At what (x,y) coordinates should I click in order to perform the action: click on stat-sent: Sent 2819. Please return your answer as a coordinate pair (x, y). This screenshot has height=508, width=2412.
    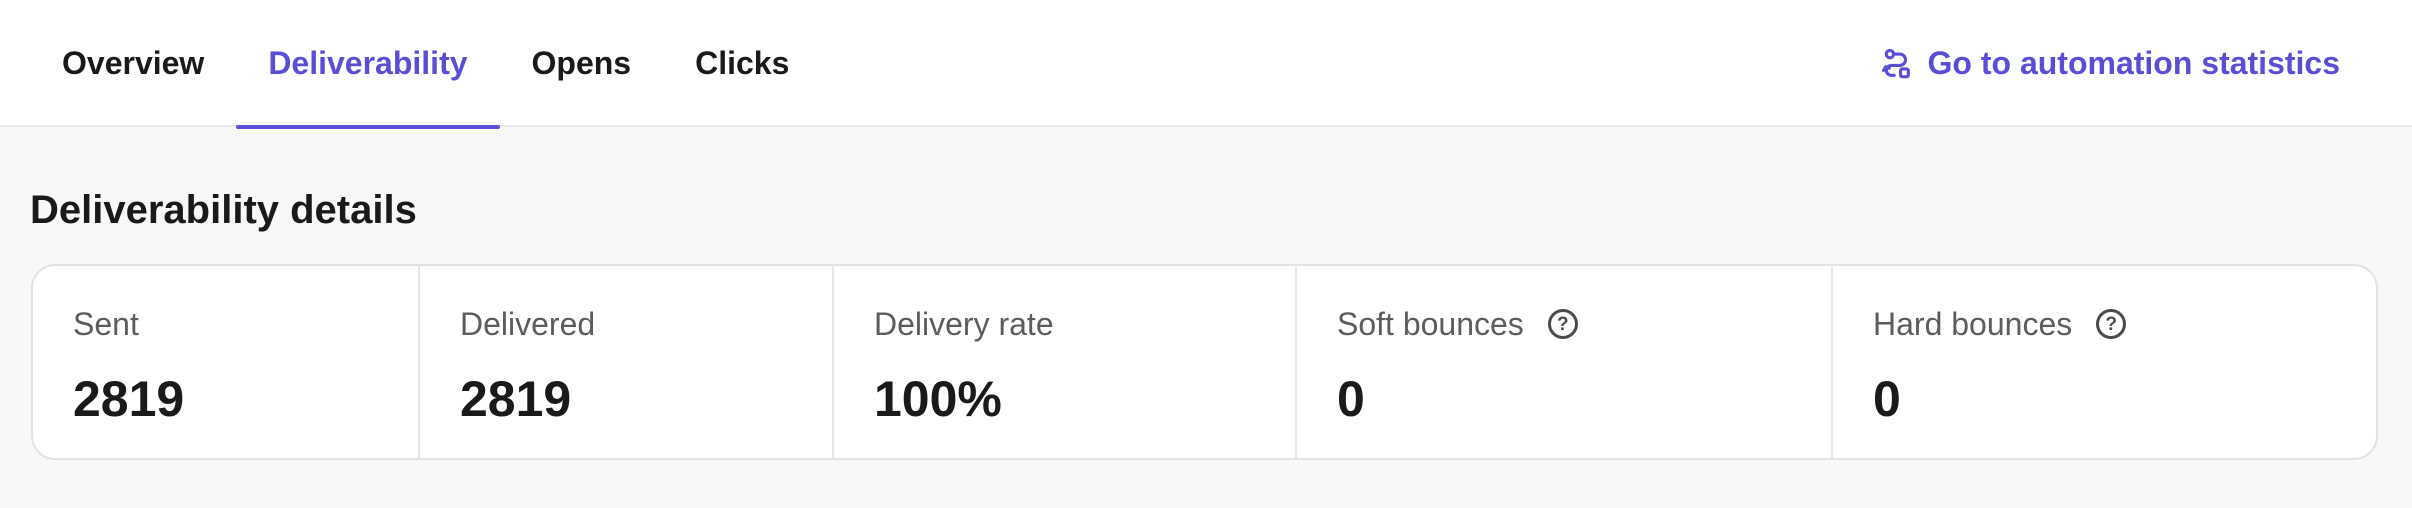
    Looking at the image, I should click on (226, 362).